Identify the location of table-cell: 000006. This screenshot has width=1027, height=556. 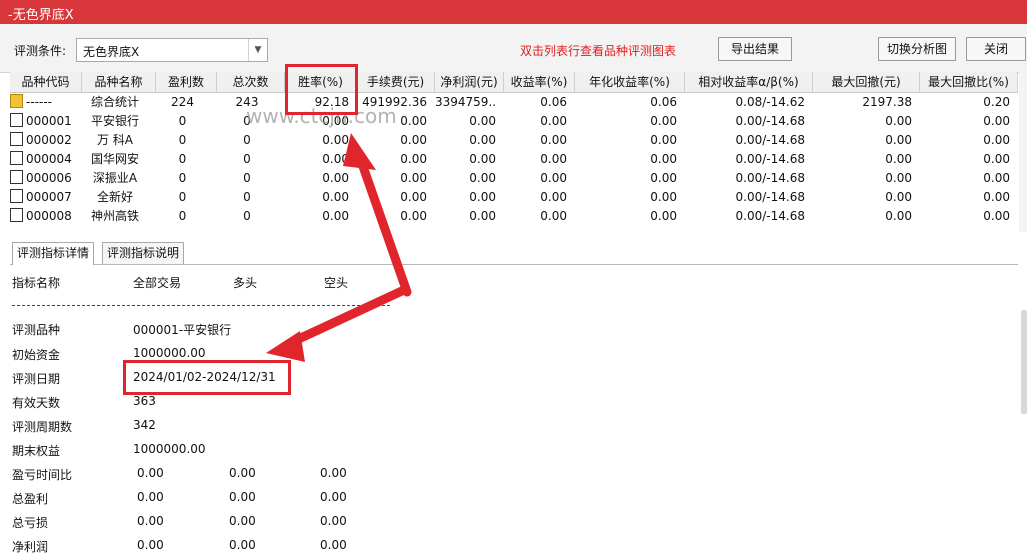
(49, 178).